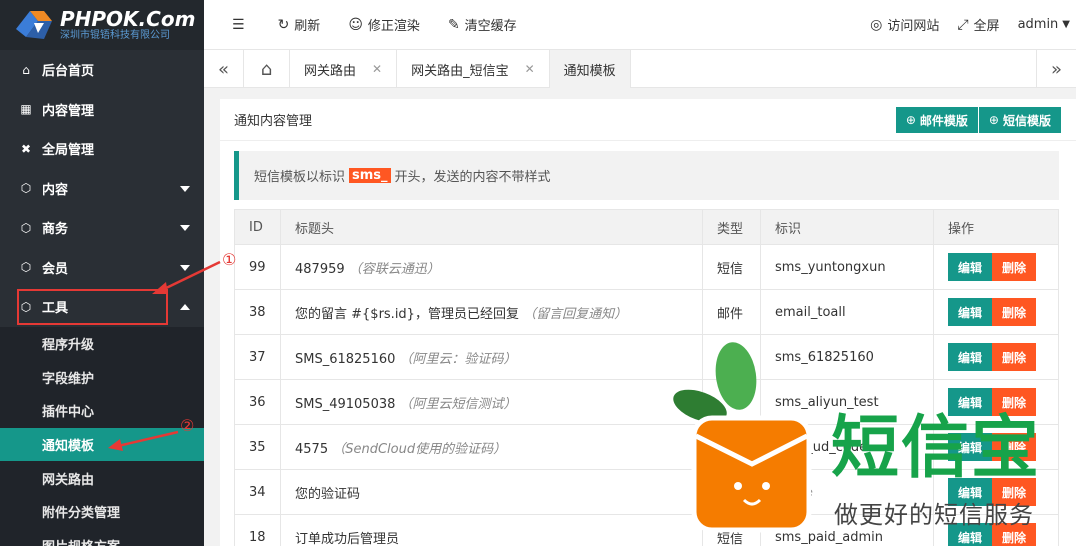  What do you see at coordinates (847, 312) in the screenshot?
I see `cell-key: email_toall` at bounding box center [847, 312].